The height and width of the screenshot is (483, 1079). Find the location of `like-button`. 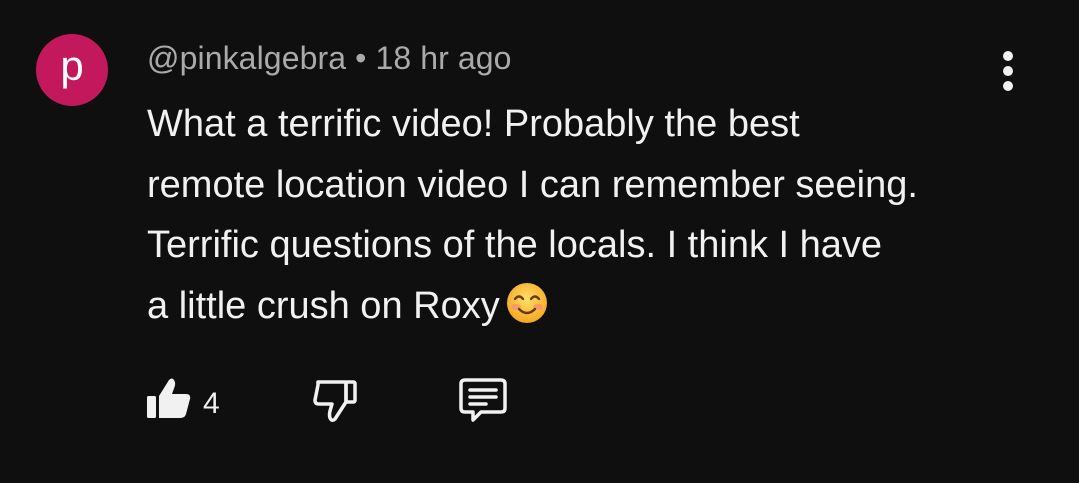

like-button is located at coordinates (169, 398).